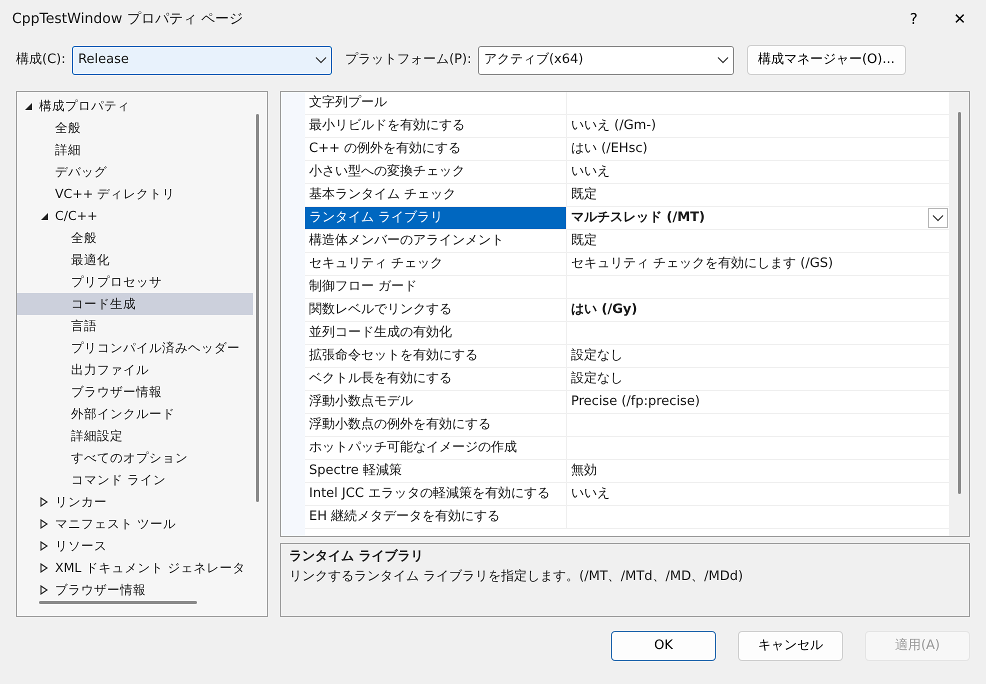  Describe the element at coordinates (436, 310) in the screenshot. I see `property-name: 関数レベルでリンクする` at that location.